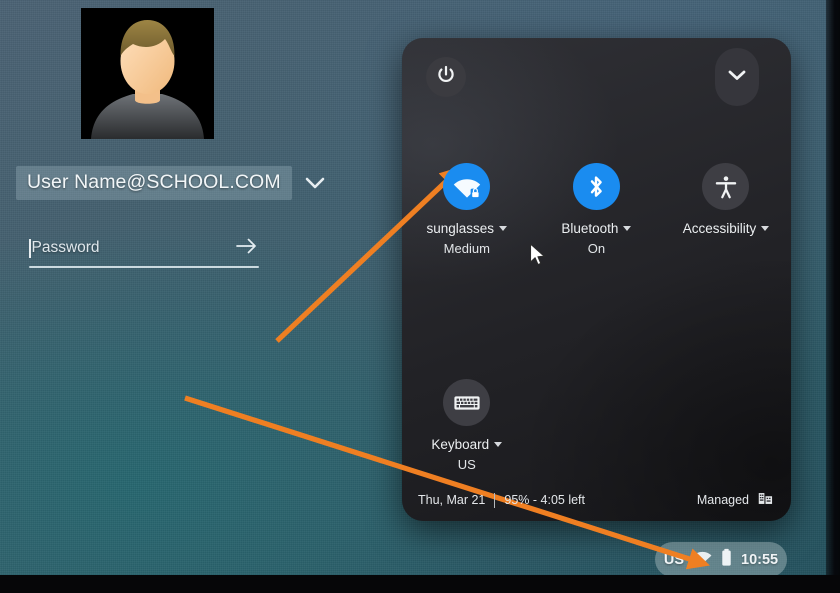  I want to click on tray-keyboard-layout: US, so click(674, 560).